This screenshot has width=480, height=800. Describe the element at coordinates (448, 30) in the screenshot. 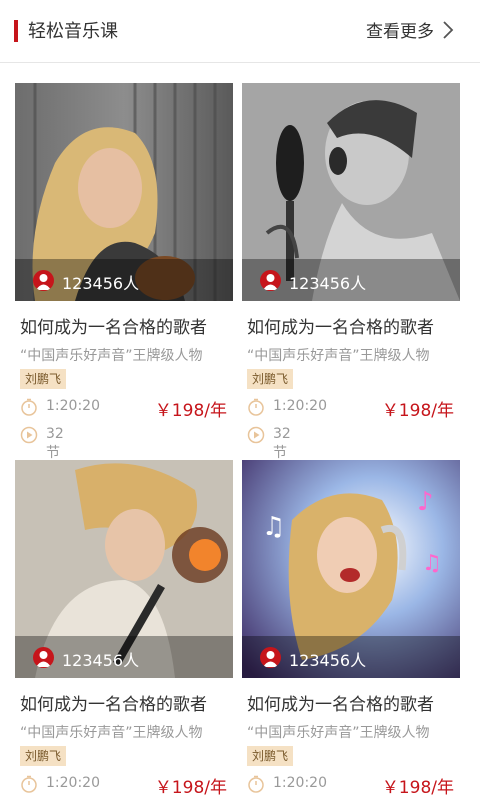

I see `chevron-right-icon` at that location.